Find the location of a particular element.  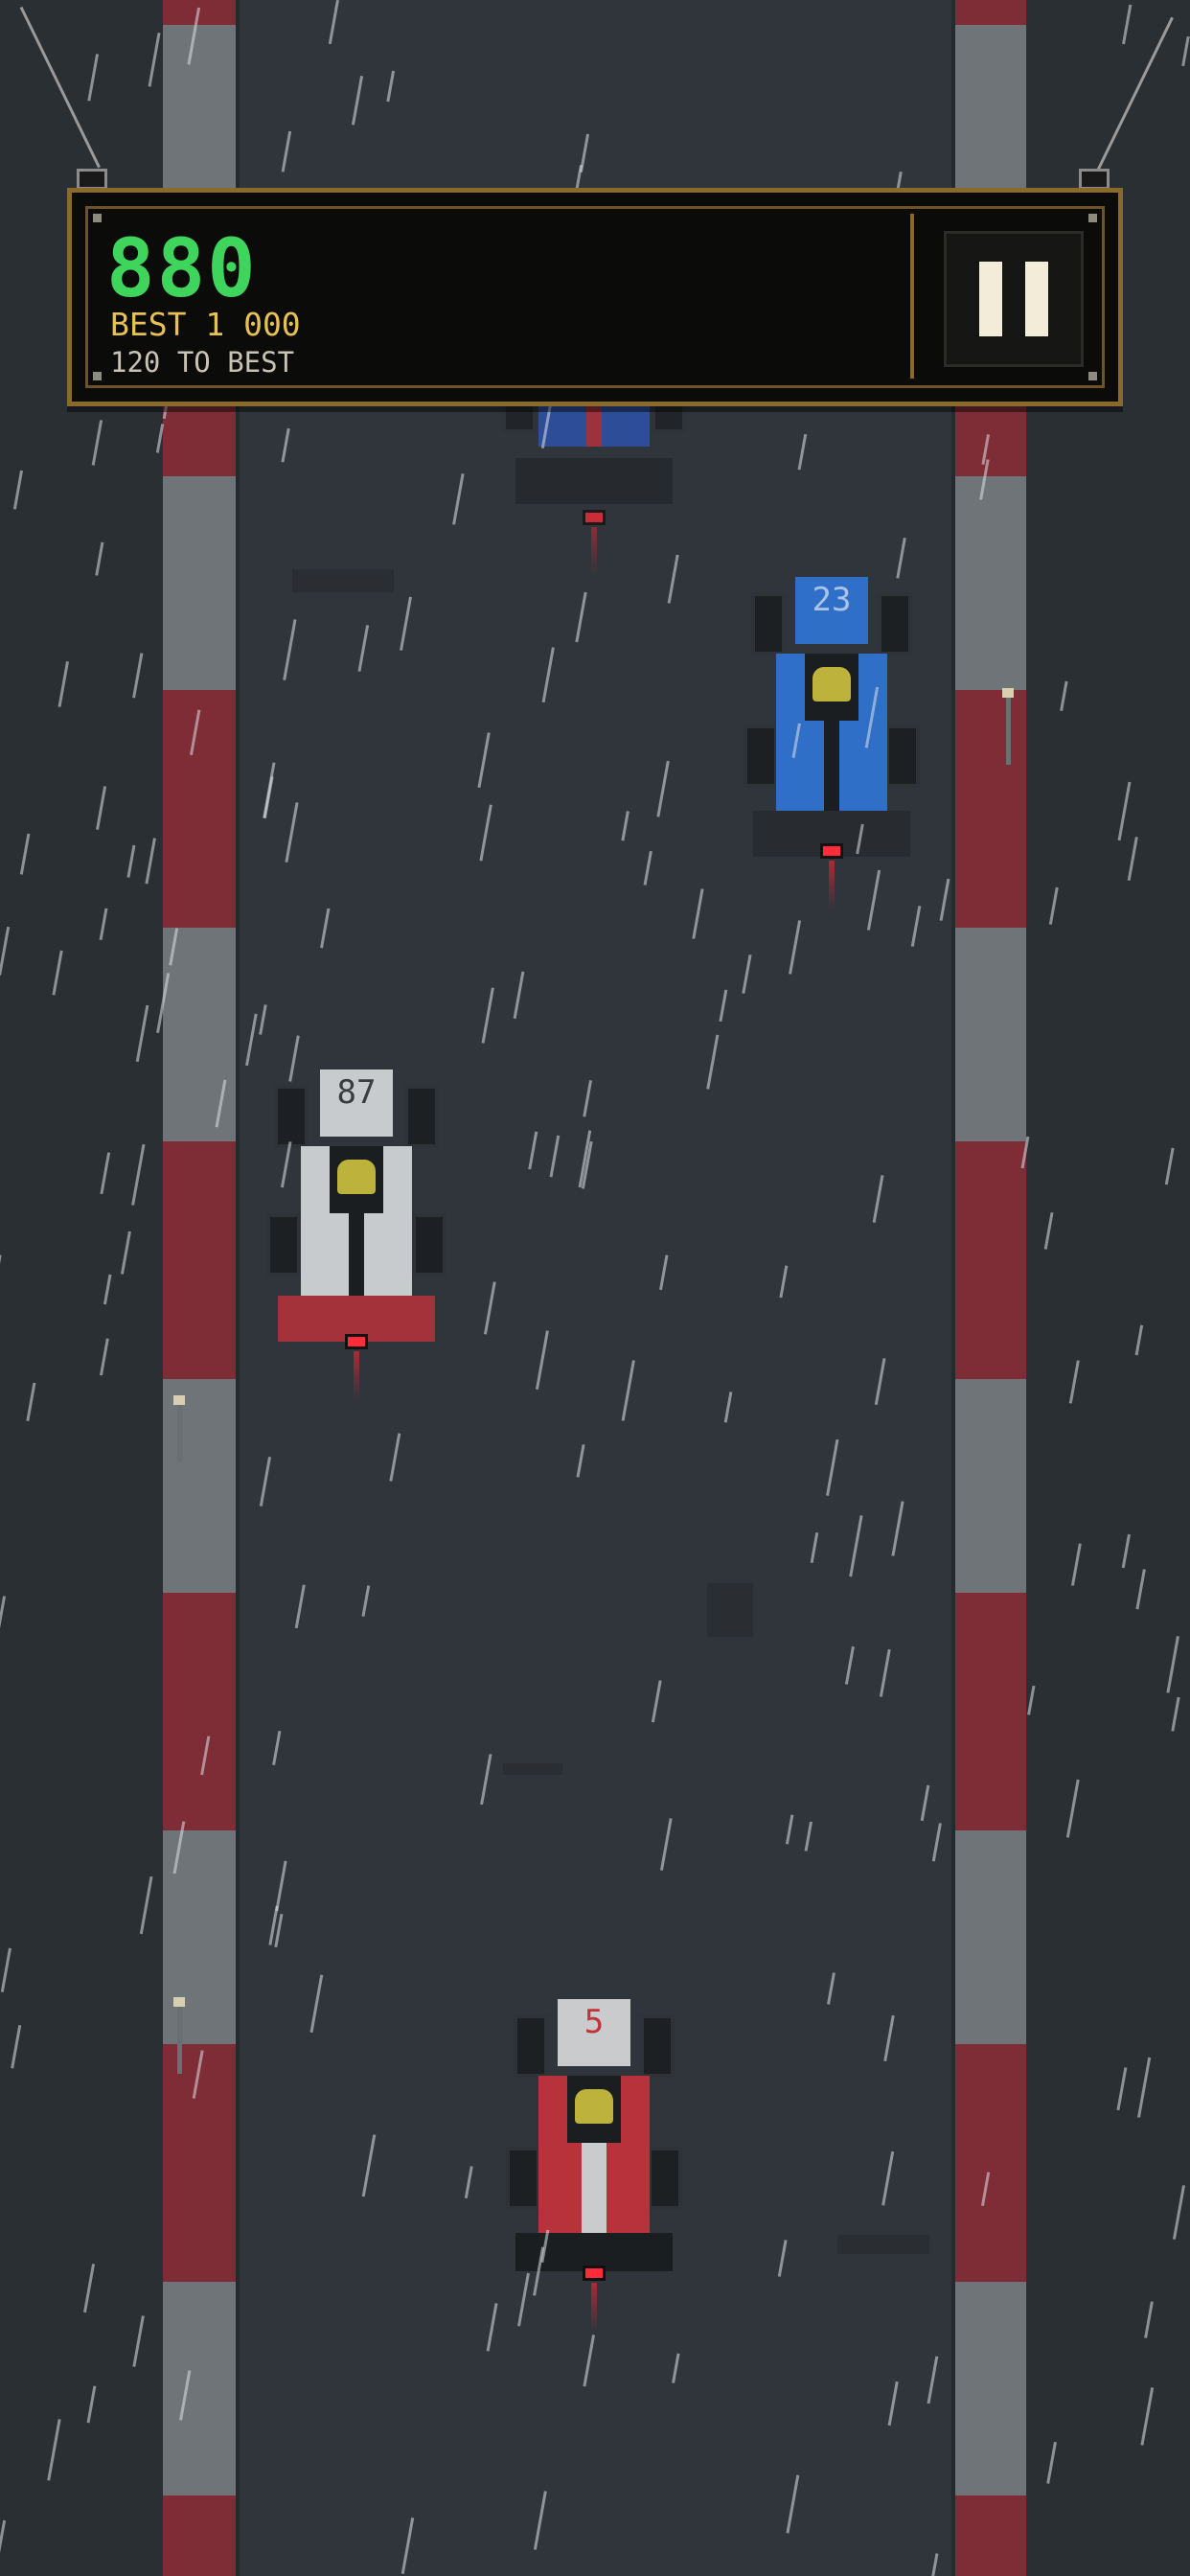

current-score: 880 is located at coordinates (182, 268).